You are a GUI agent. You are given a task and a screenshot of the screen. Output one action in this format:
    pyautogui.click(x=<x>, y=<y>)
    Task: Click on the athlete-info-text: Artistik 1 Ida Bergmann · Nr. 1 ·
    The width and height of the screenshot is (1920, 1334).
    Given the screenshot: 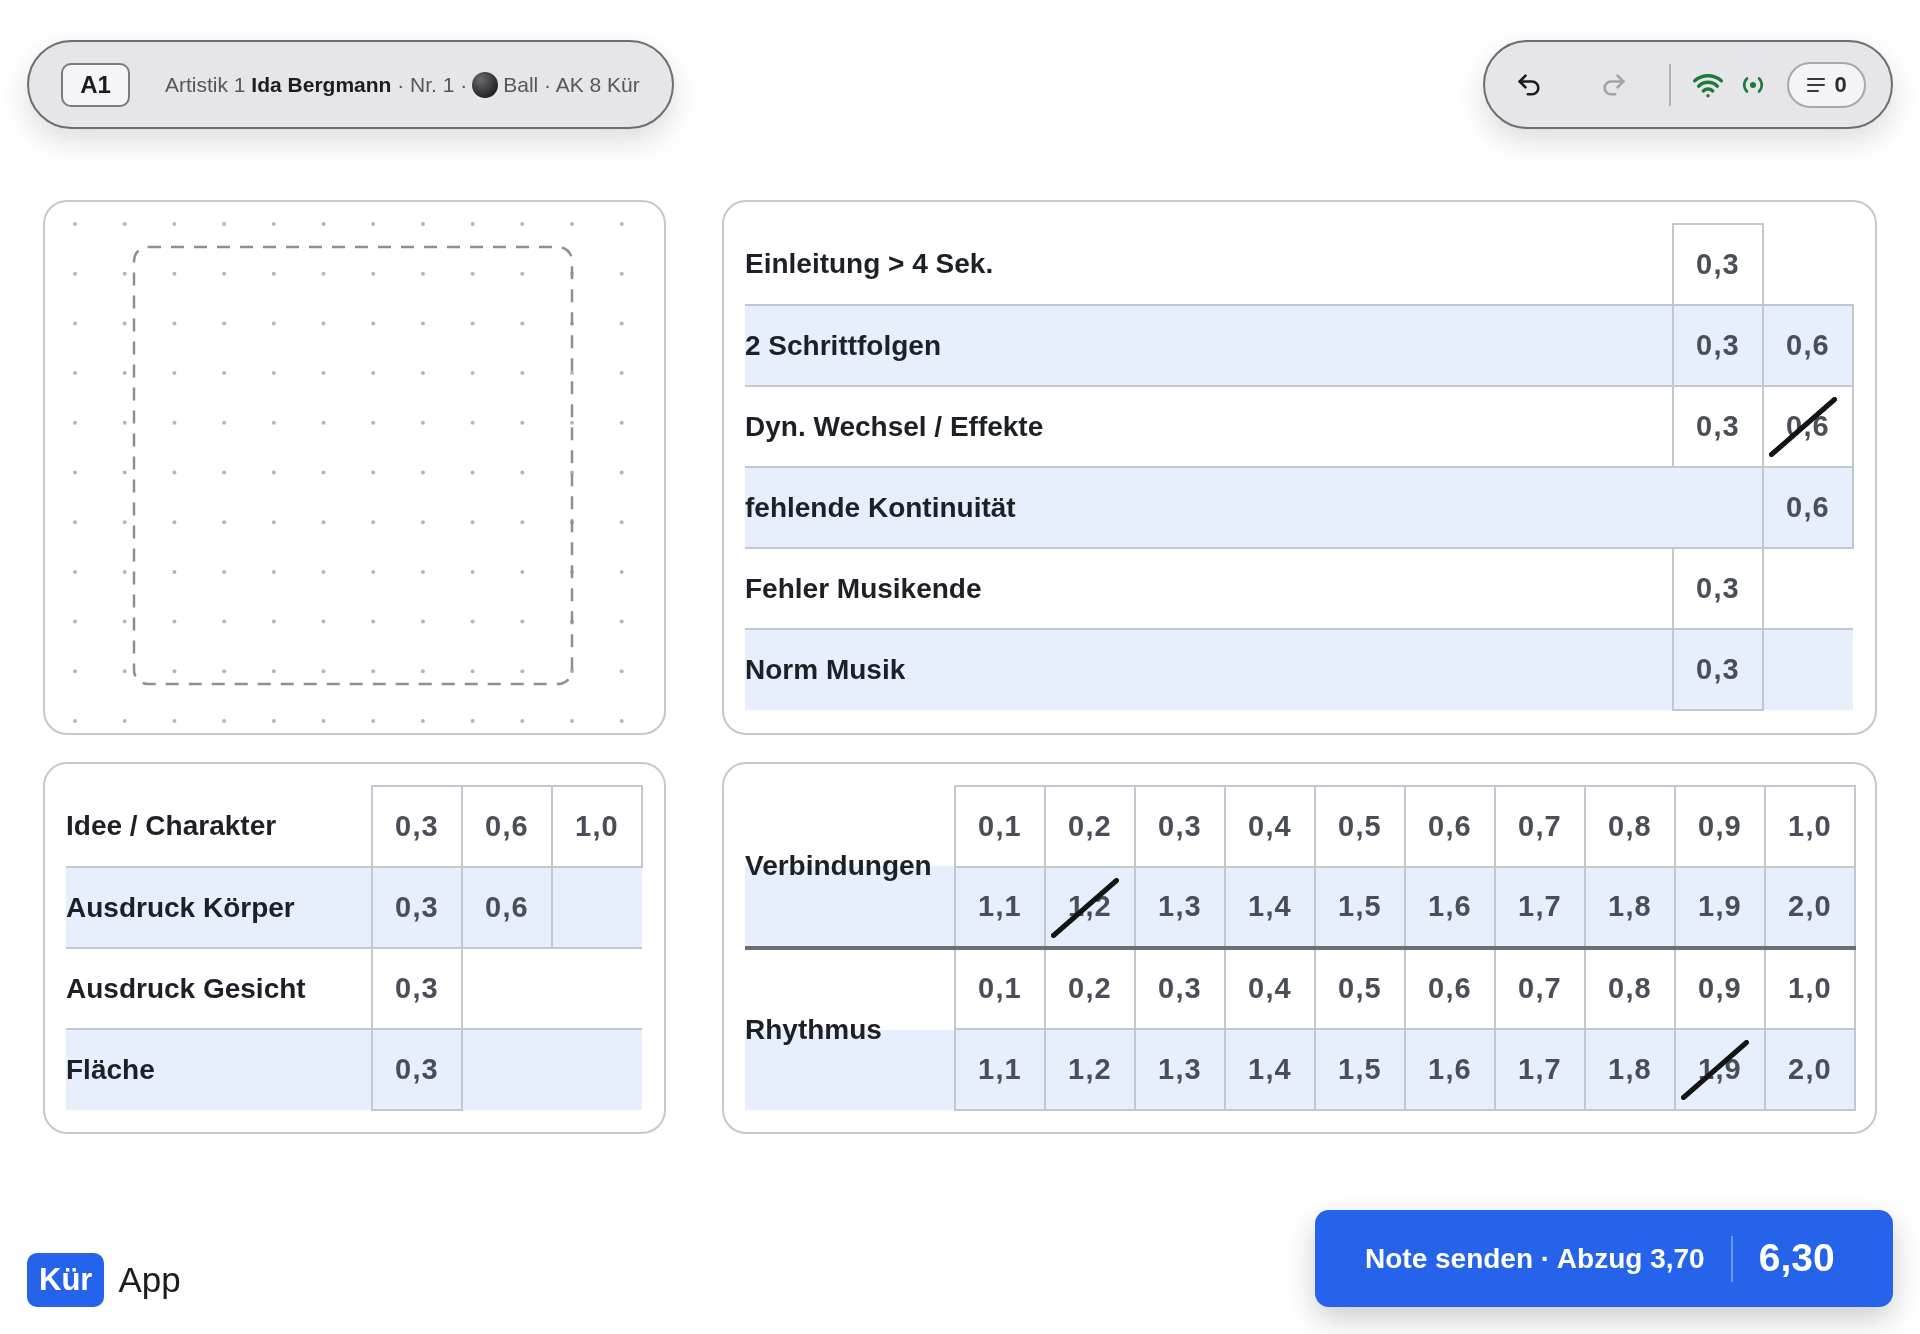 What is the action you would take?
    pyautogui.click(x=316, y=84)
    